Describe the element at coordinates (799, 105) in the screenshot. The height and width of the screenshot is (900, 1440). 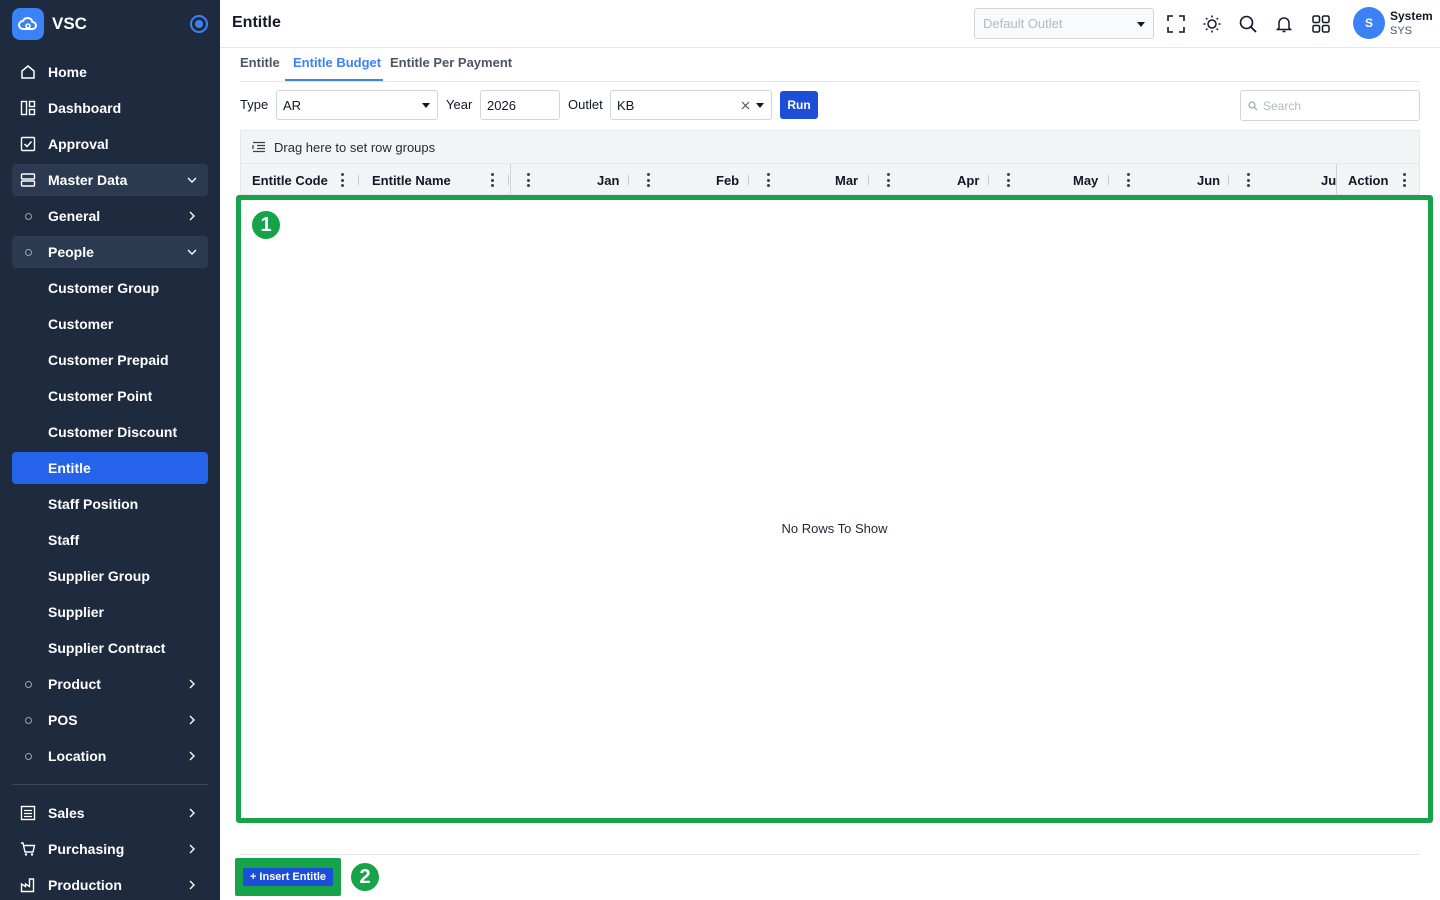
I see `run-button: Run` at that location.